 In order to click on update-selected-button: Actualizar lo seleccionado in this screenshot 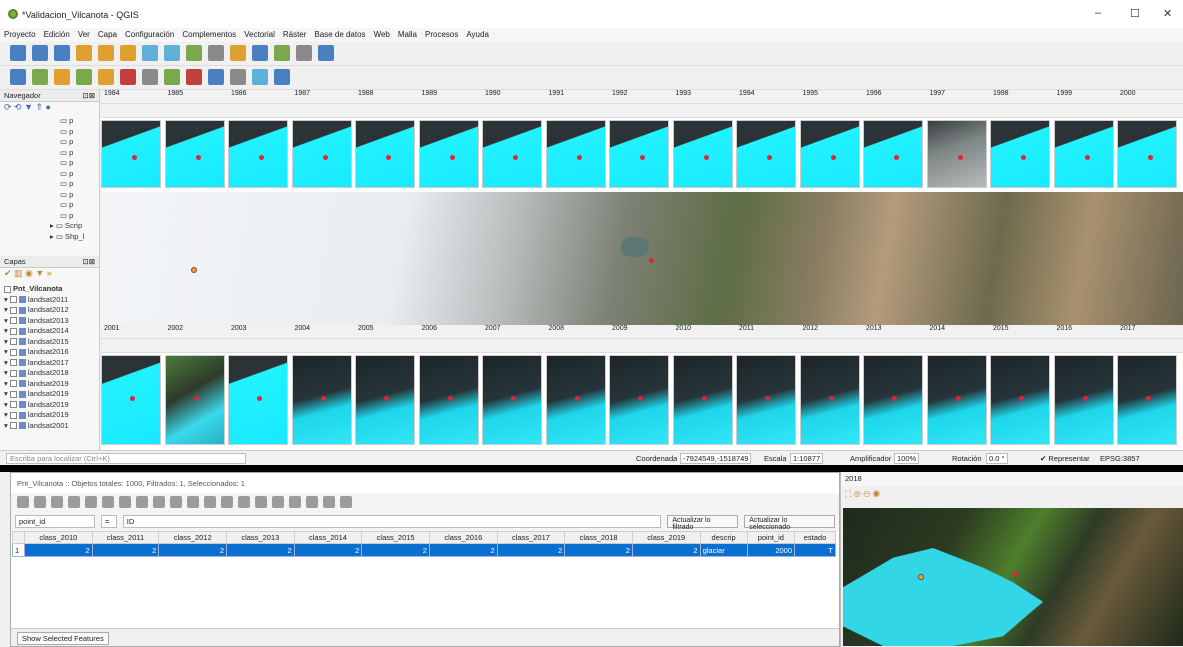, I will do `click(789, 522)`.